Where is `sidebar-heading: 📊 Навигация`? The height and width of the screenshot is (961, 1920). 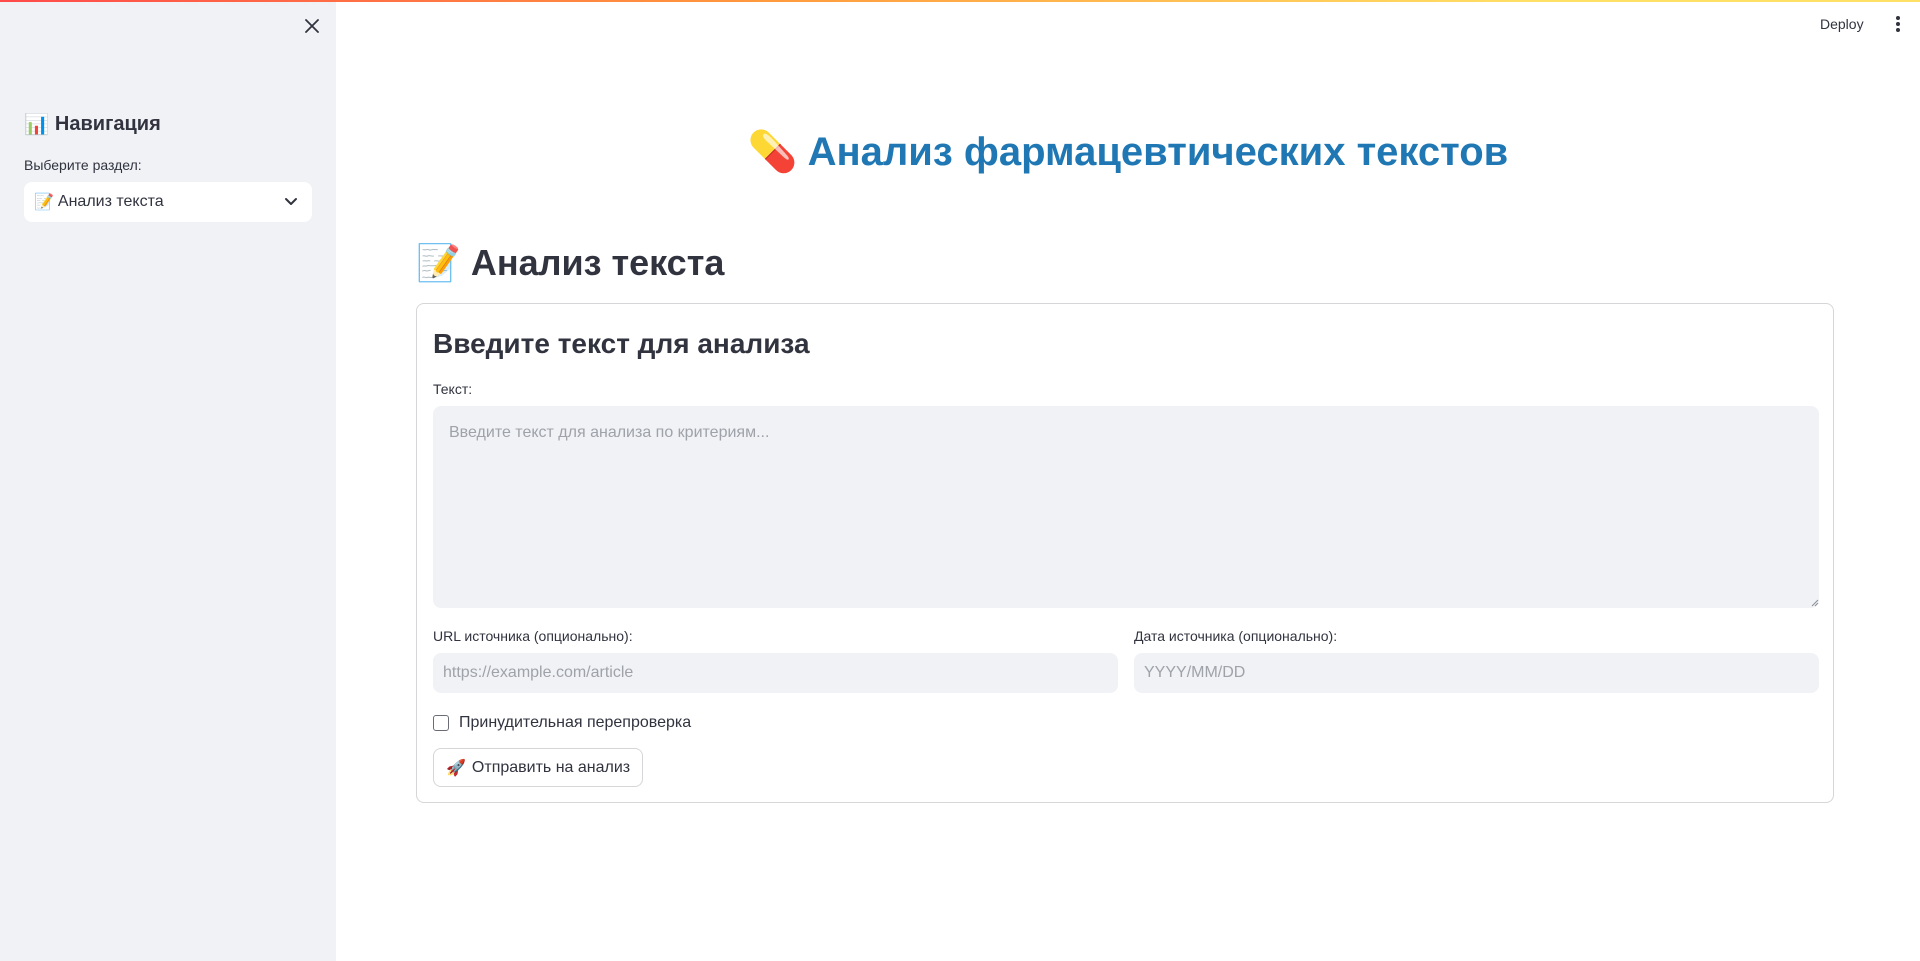 sidebar-heading: 📊 Навигация is located at coordinates (92, 124).